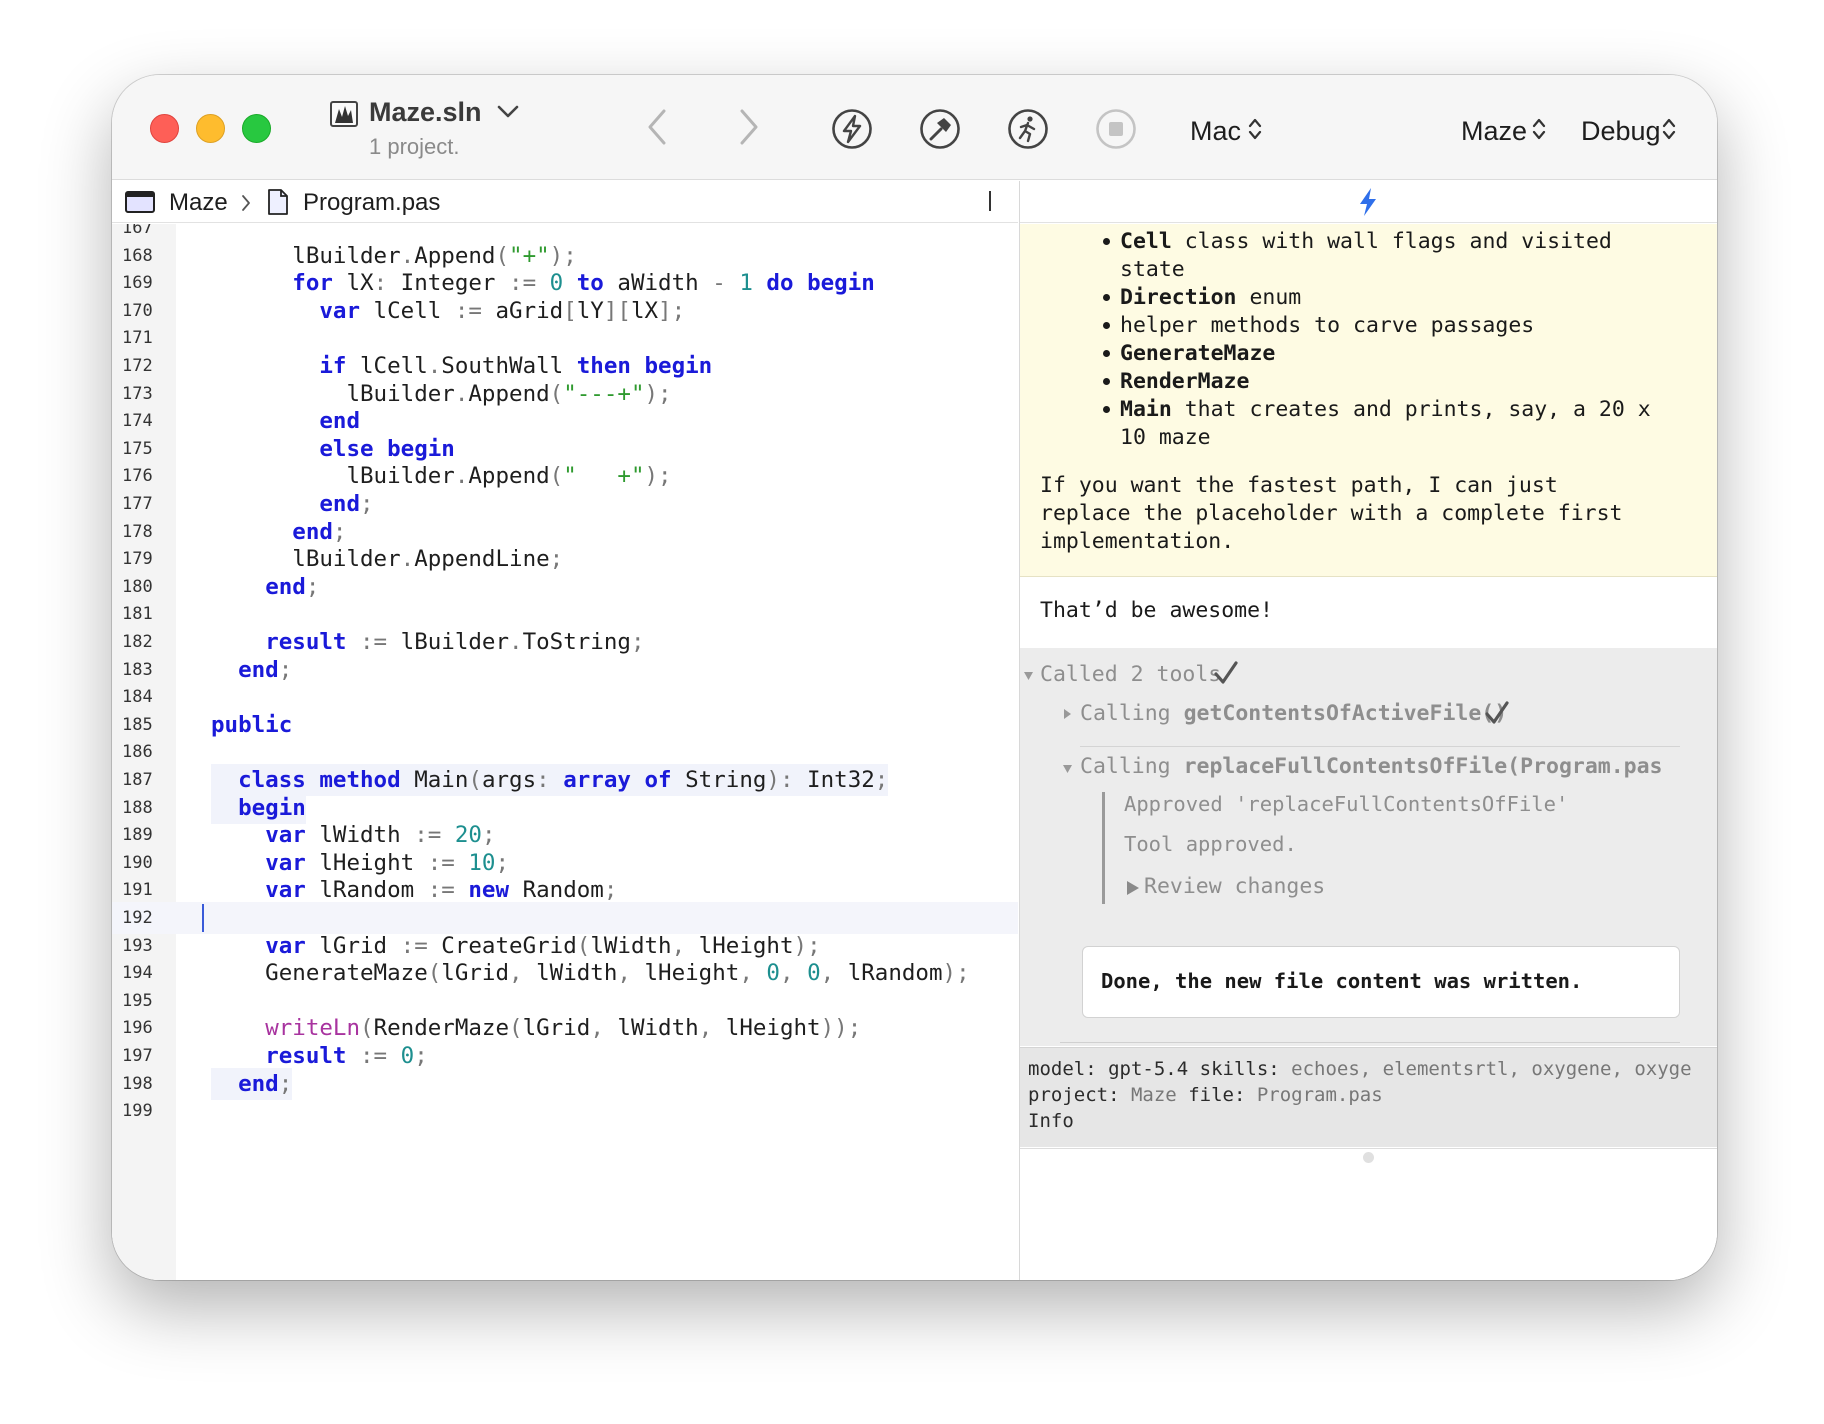 The image size is (1824, 1424). Describe the element at coordinates (278, 202) in the screenshot. I see `file-icon` at that location.